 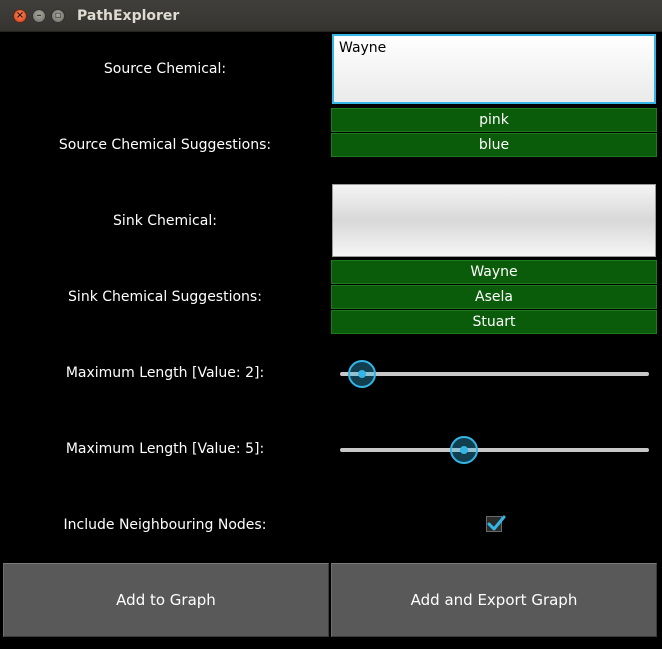 I want to click on window-title: PathExplorer, so click(x=128, y=16).